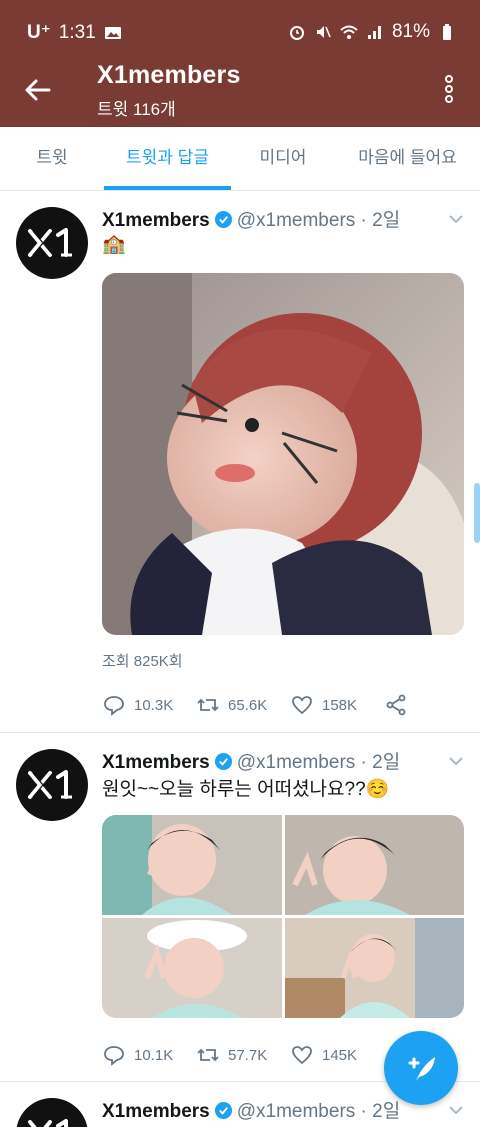 The height and width of the screenshot is (1127, 480). What do you see at coordinates (340, 705) in the screenshot?
I see `like-count: 158K` at bounding box center [340, 705].